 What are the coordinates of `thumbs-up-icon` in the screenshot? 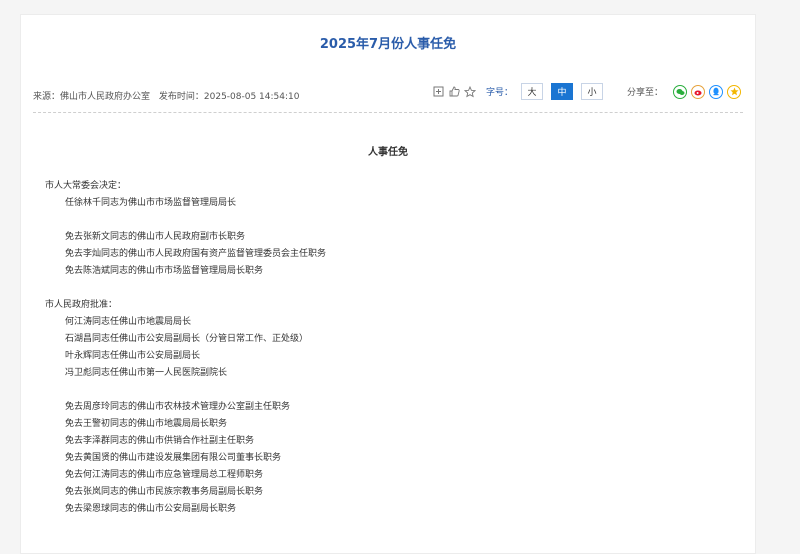 It's located at (454, 91).